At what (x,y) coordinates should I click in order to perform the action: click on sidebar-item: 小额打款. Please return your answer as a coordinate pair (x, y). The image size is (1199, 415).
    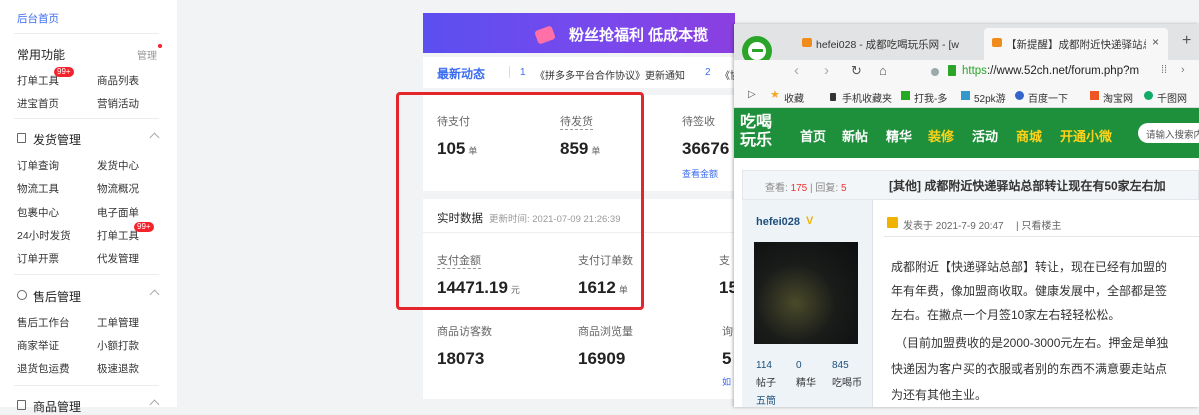
    Looking at the image, I should click on (118, 345).